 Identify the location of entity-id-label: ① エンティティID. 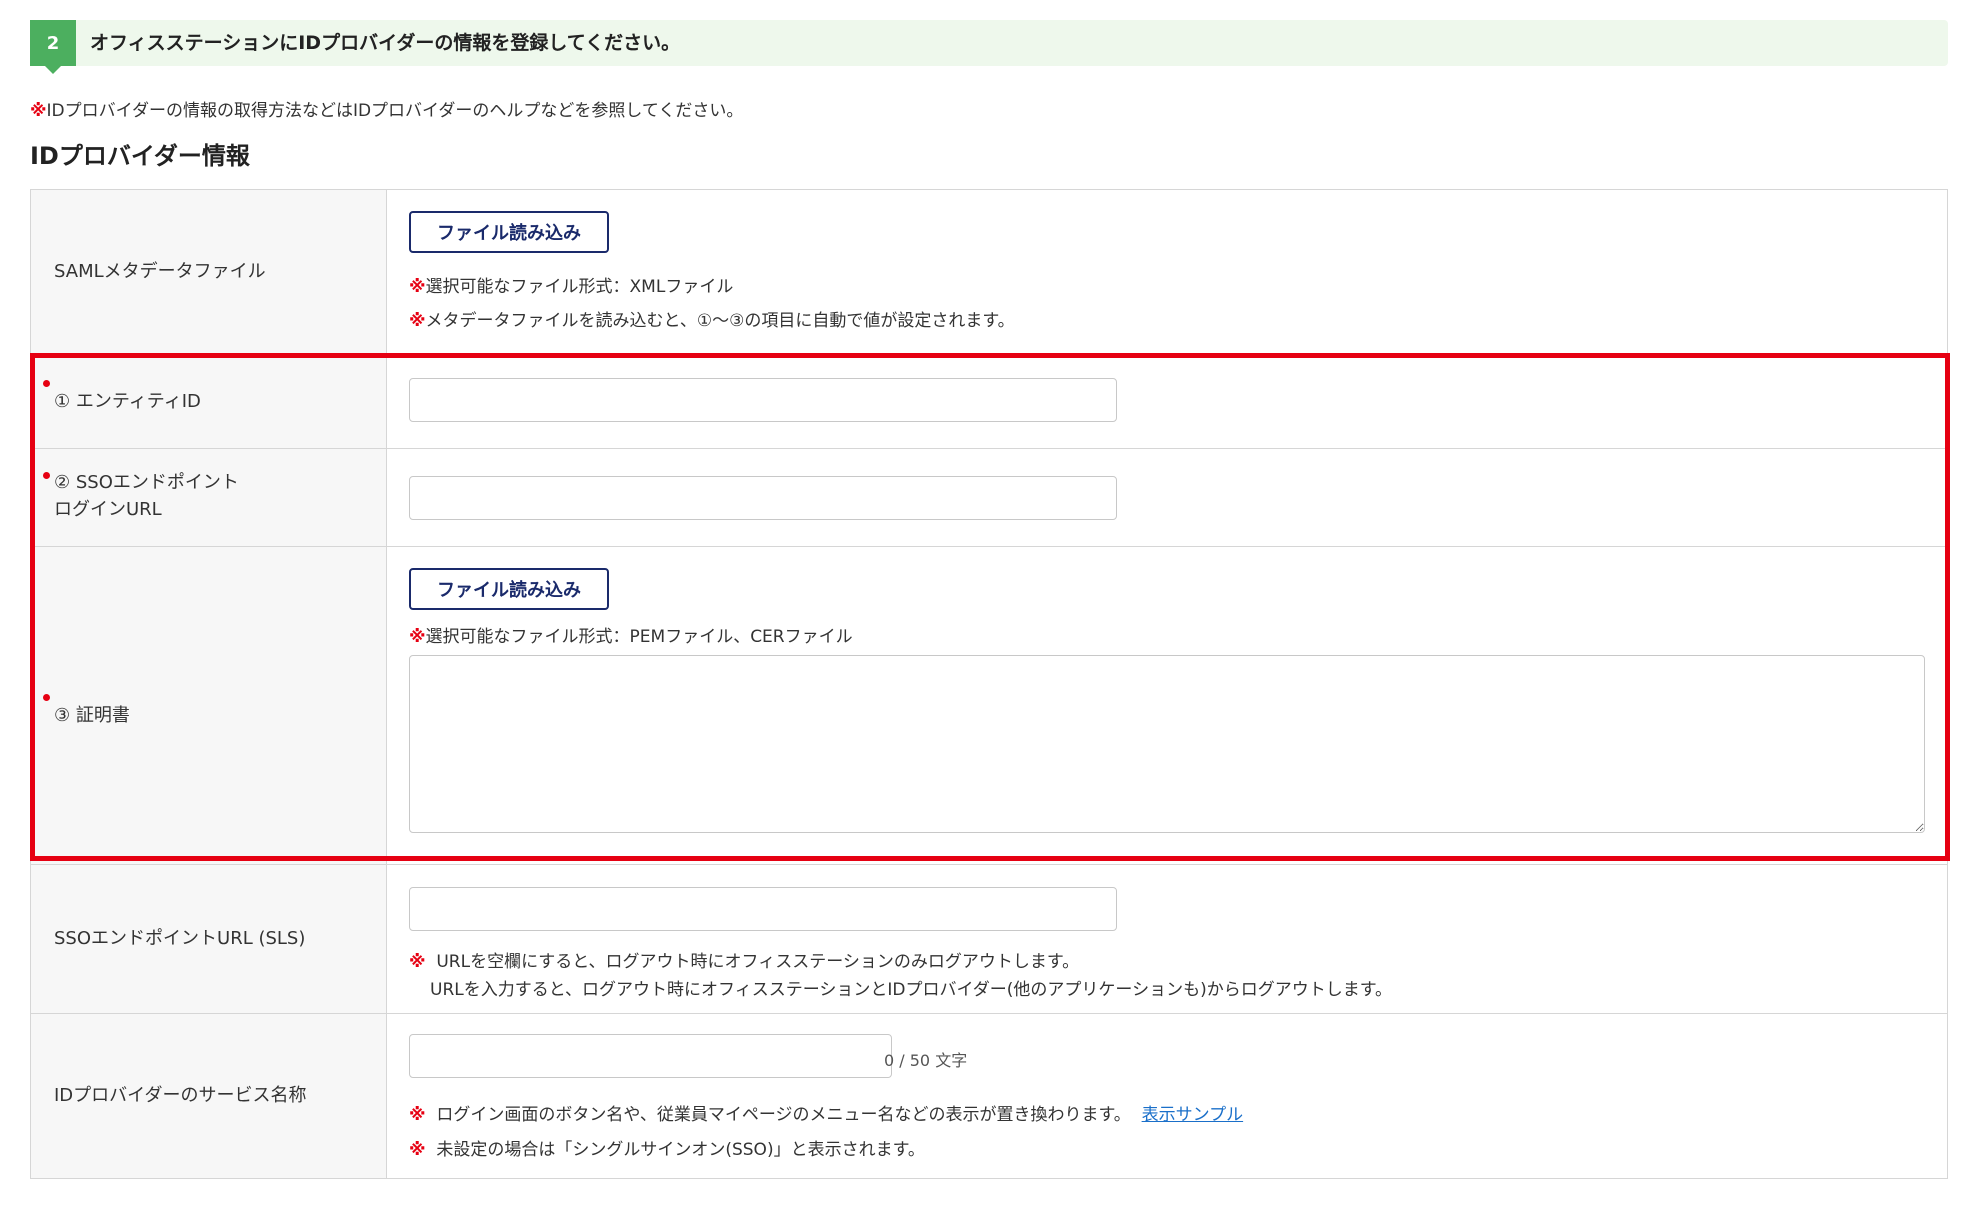
(127, 401).